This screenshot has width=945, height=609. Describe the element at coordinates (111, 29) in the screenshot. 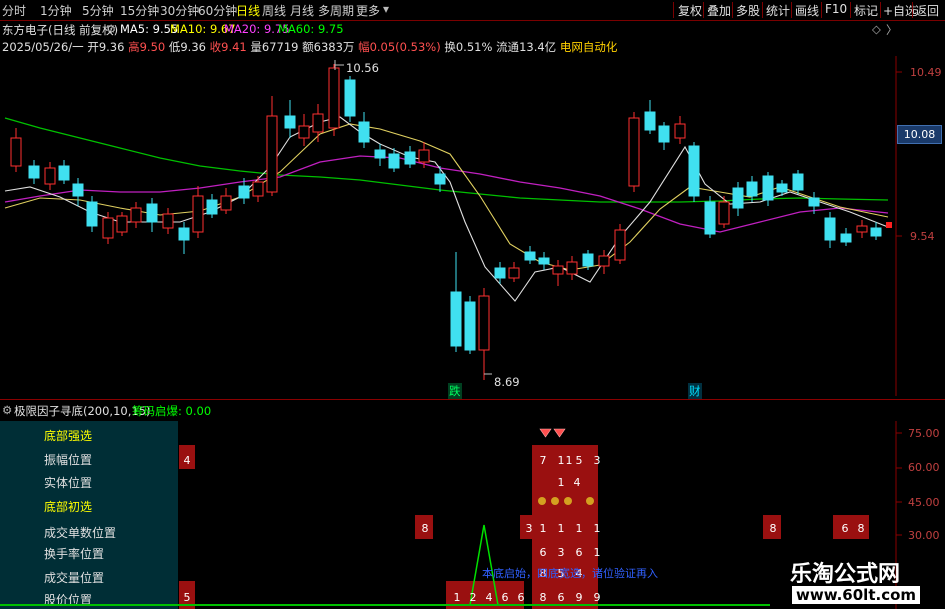

I see `settings-gear-icon: ⚙` at that location.